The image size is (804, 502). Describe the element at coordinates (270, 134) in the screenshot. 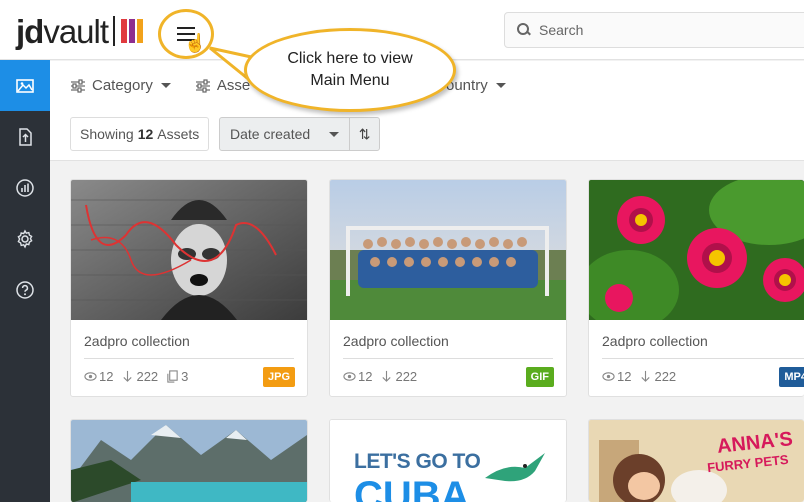

I see `sort-select-label: Date created` at that location.